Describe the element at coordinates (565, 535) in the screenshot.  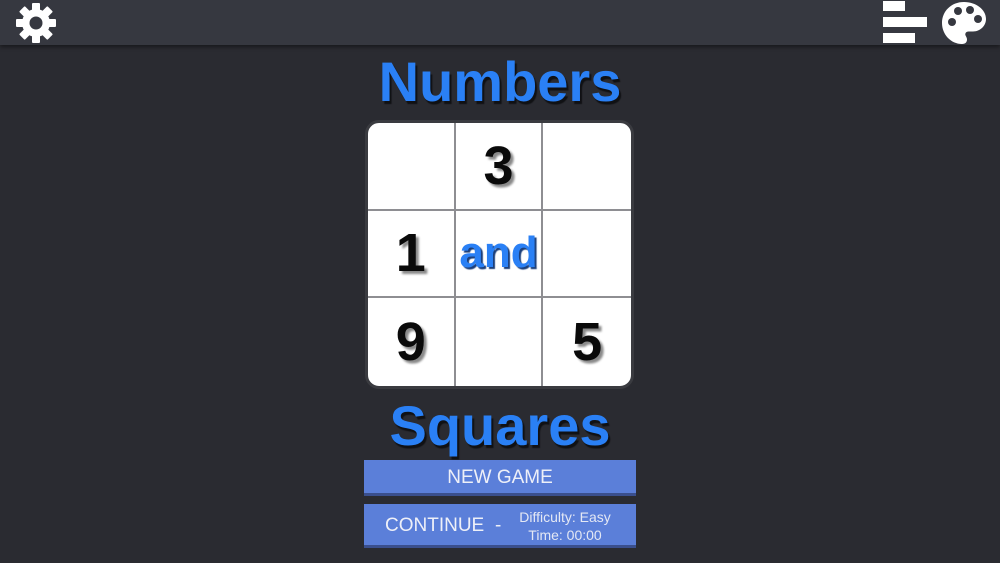
I see `time-text: Time: 00:00` at that location.